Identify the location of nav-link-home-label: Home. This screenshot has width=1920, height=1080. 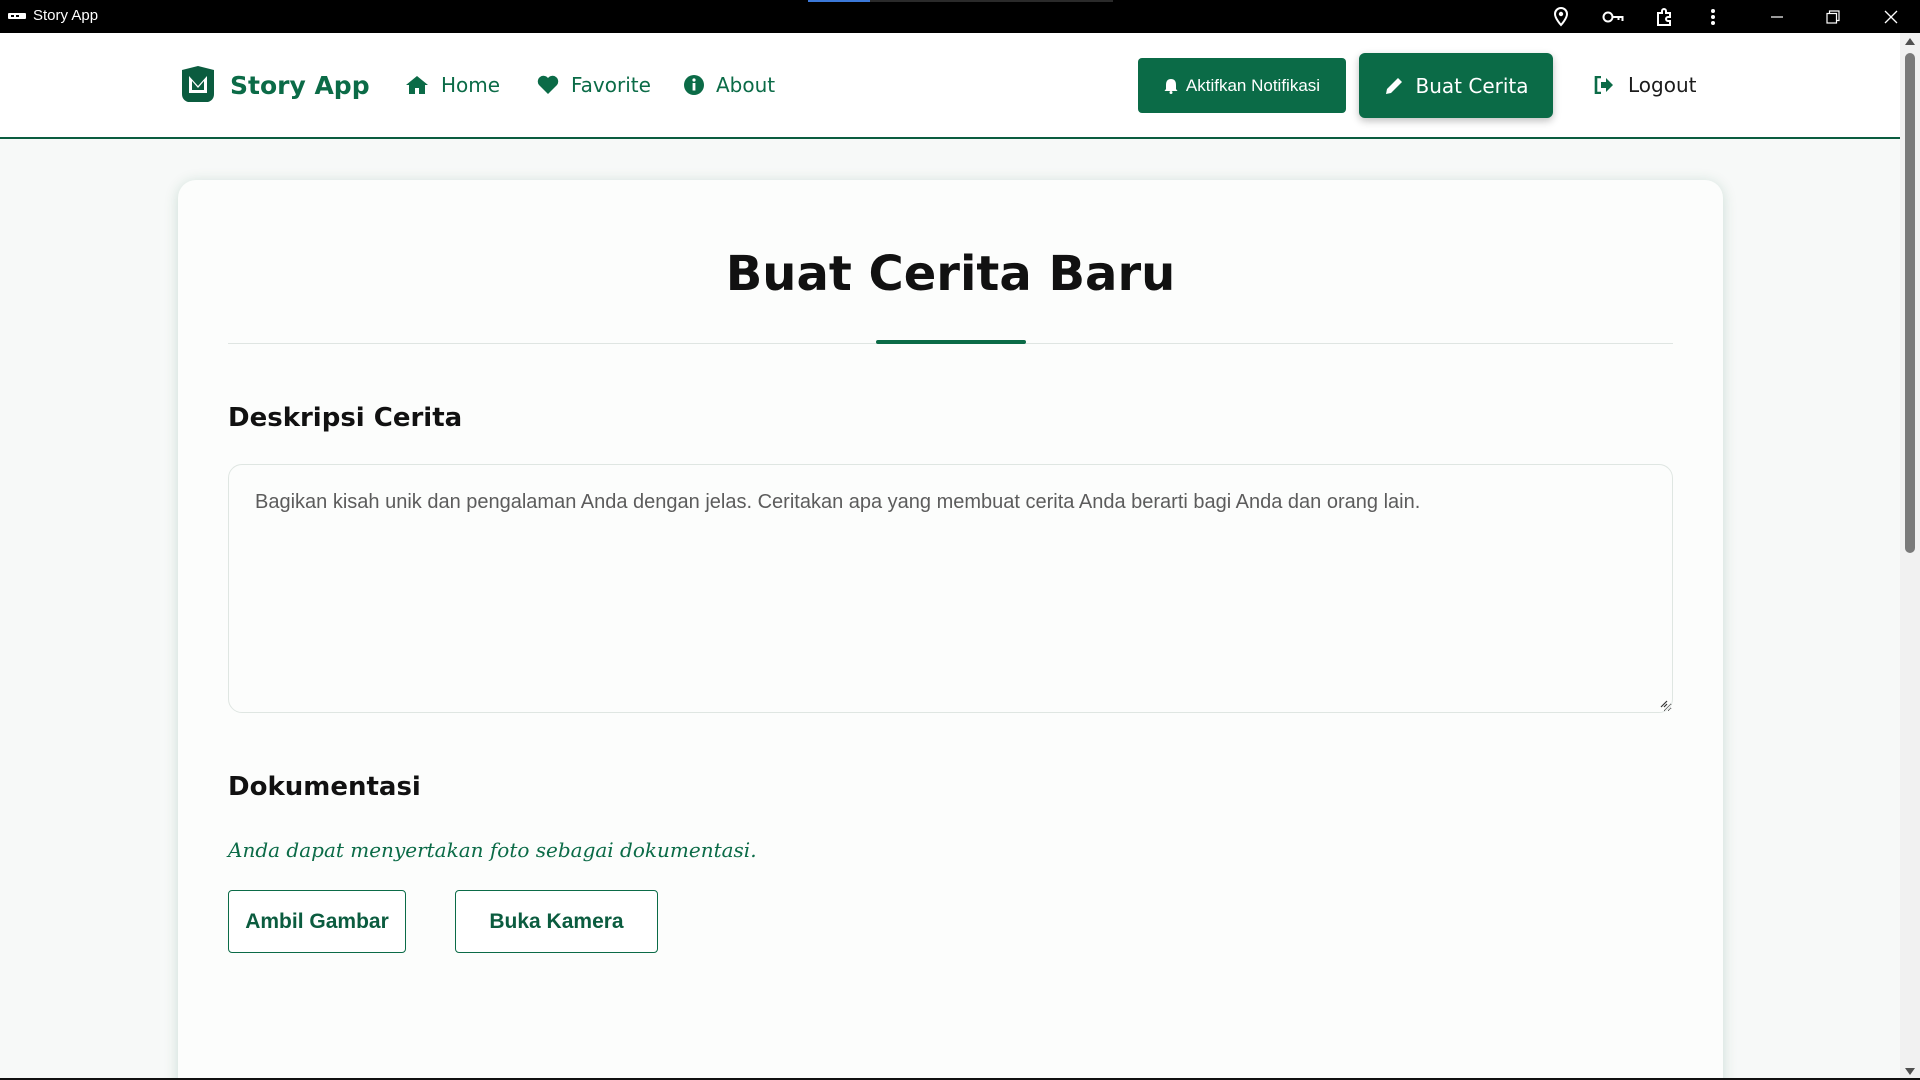
(471, 85).